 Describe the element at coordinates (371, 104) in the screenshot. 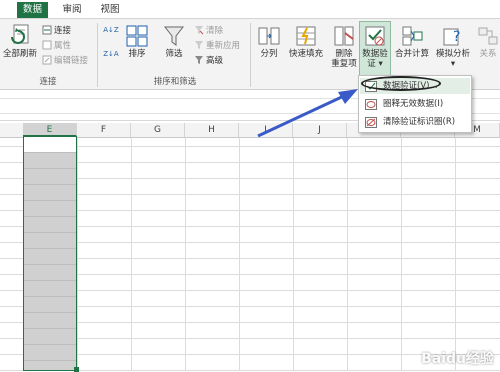

I see `circle-invalid-icon` at that location.